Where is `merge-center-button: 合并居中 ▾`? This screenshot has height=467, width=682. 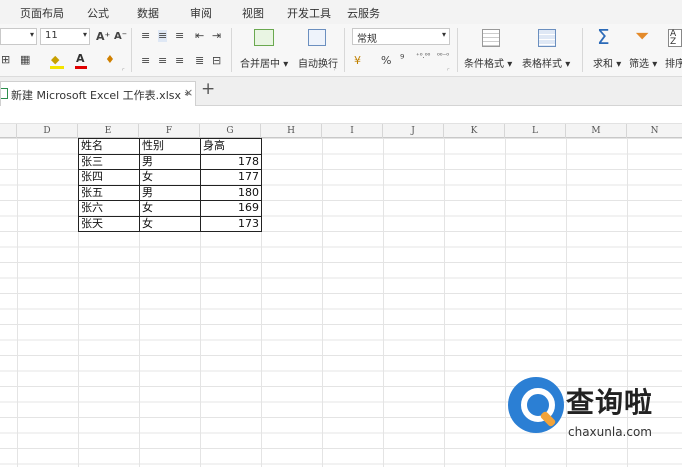 merge-center-button: 合并居中 ▾ is located at coordinates (264, 62).